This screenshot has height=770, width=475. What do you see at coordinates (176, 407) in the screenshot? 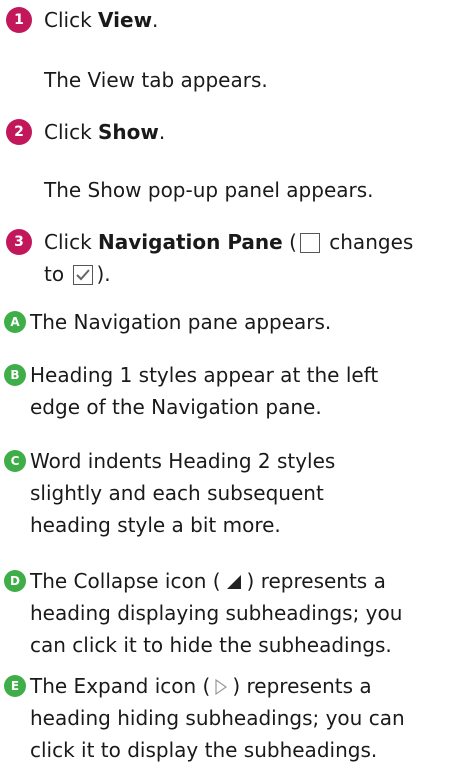
I see `callout-b-line-2: edge of the Navigation pane.` at bounding box center [176, 407].